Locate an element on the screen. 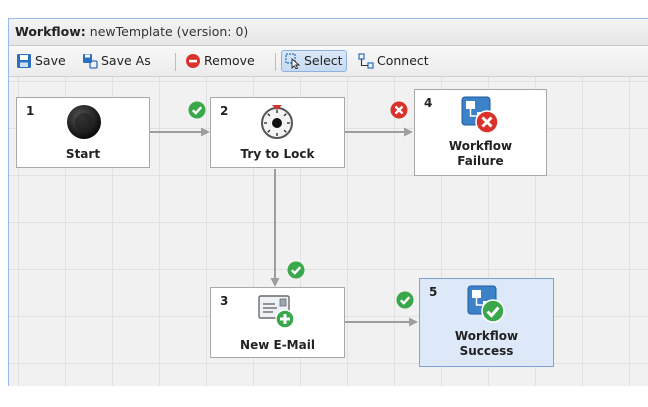 The image size is (648, 407). start-circle-icon is located at coordinates (84, 122).